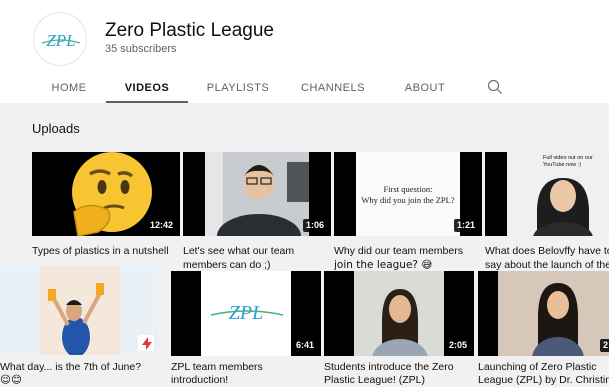  I want to click on duration-badge: 2, so click(604, 345).